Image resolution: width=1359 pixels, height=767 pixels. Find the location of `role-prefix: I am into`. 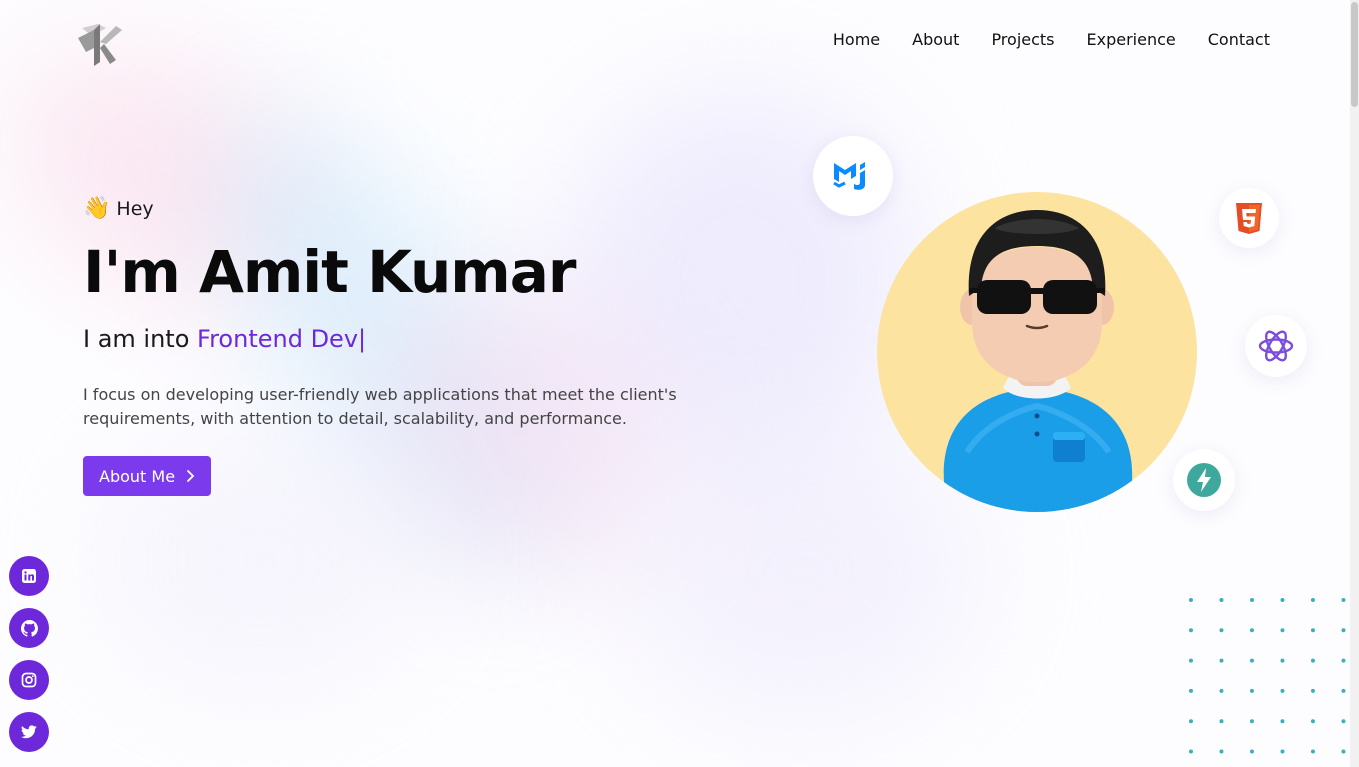

role-prefix: I am into is located at coordinates (140, 339).